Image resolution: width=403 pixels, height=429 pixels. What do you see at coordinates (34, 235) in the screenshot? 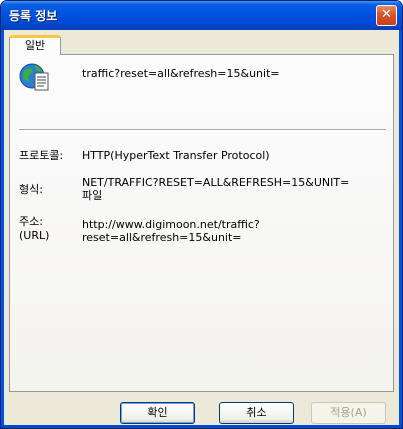
I see `address-label-line2: (URL)` at bounding box center [34, 235].